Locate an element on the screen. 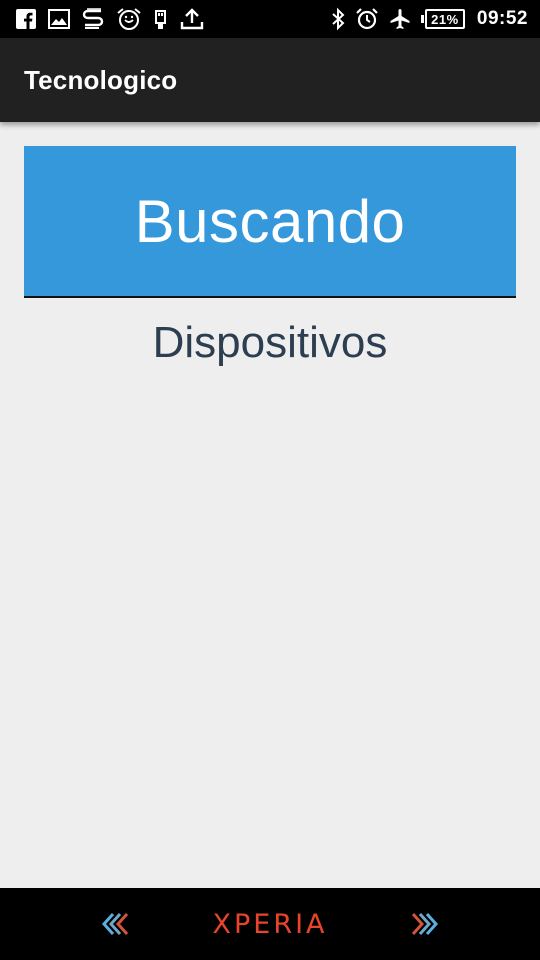  facebook-icon is located at coordinates (26, 19).